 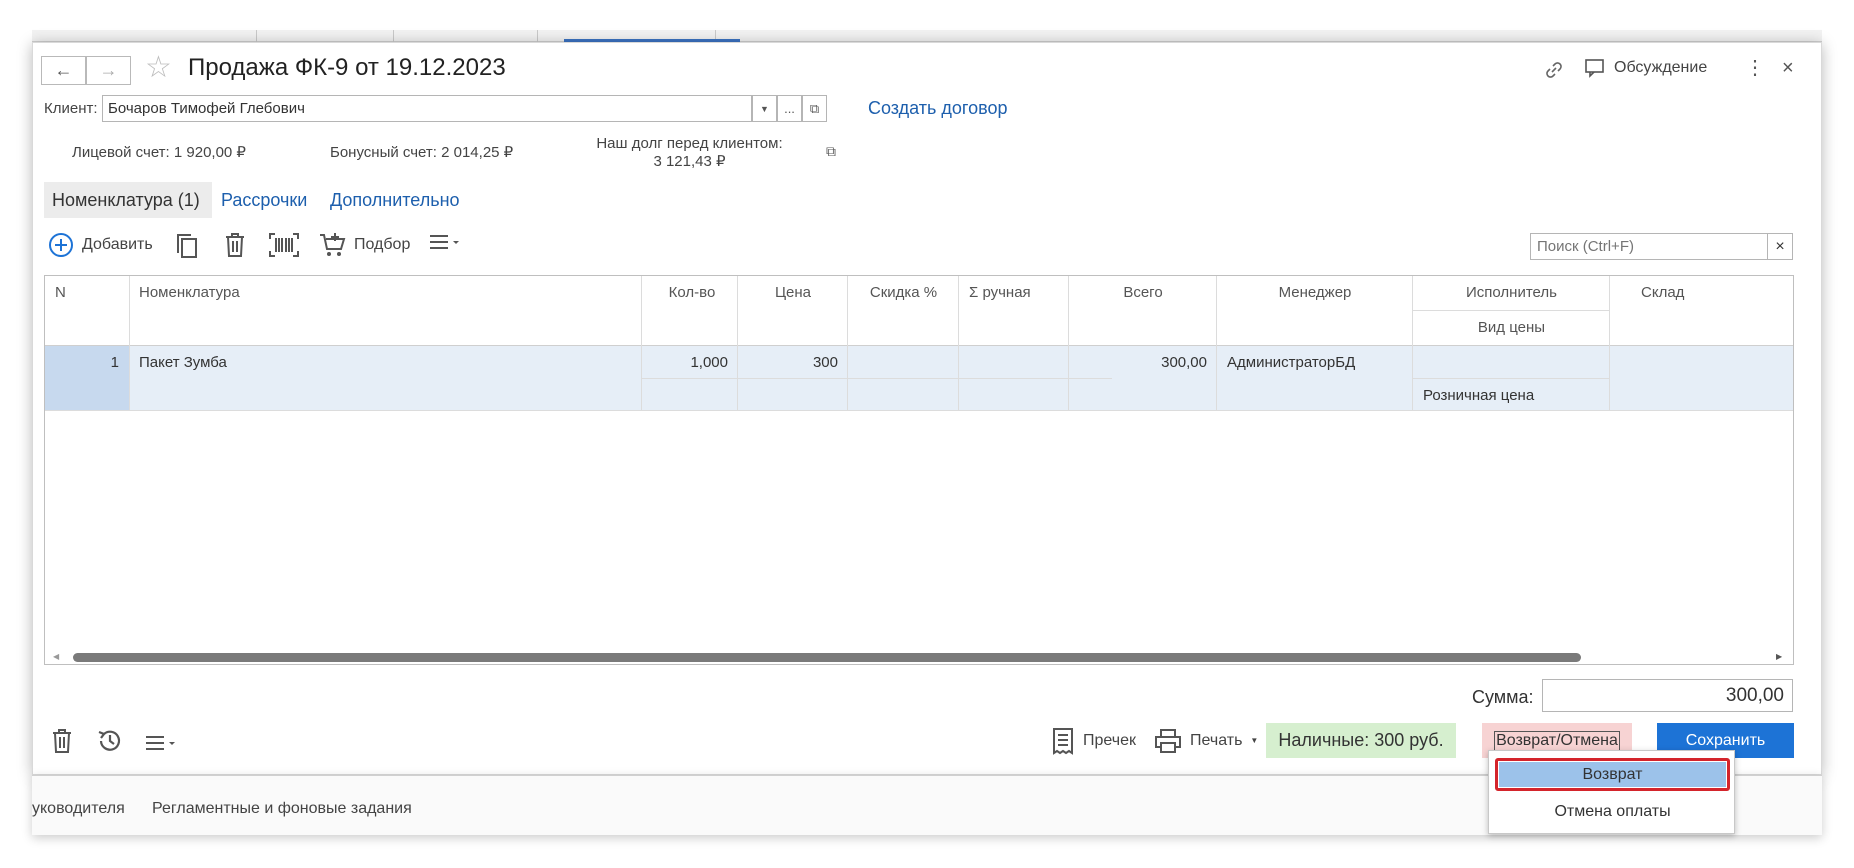 What do you see at coordinates (814, 108) in the screenshot?
I see `client-open-button: ⧉` at bounding box center [814, 108].